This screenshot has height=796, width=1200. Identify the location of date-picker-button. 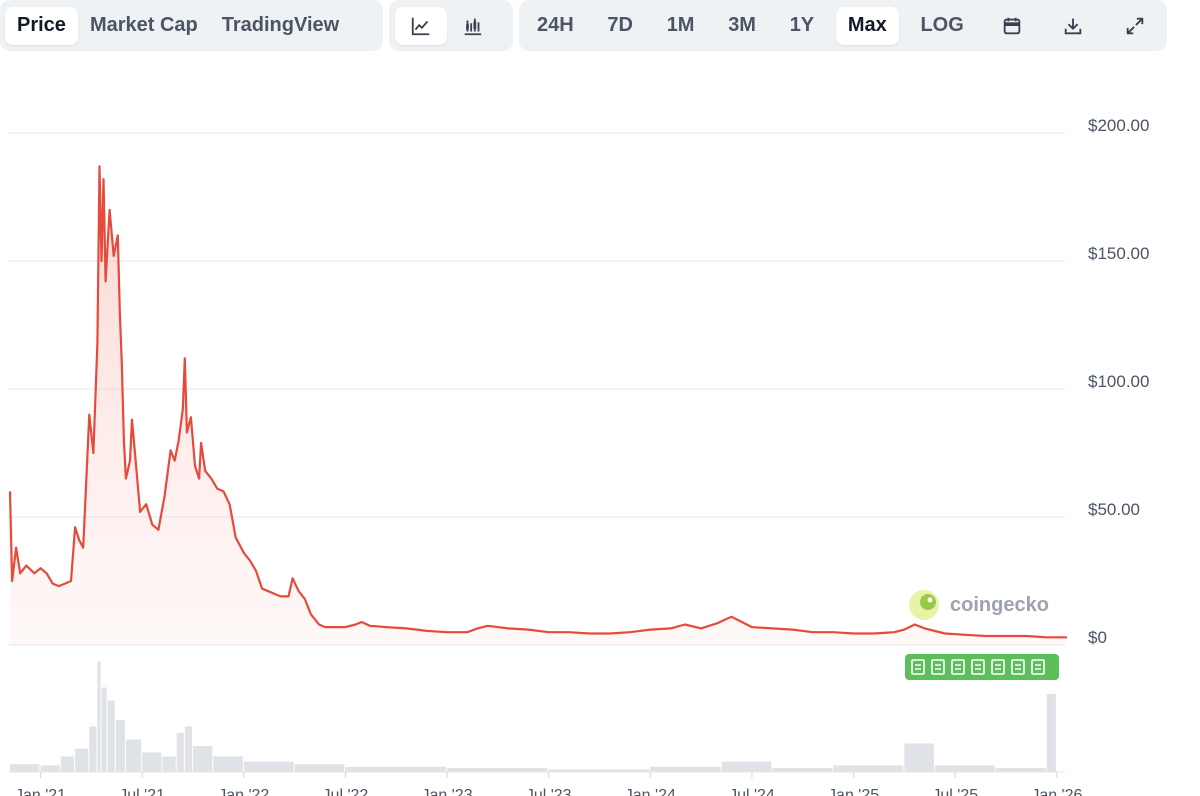
(1012, 26).